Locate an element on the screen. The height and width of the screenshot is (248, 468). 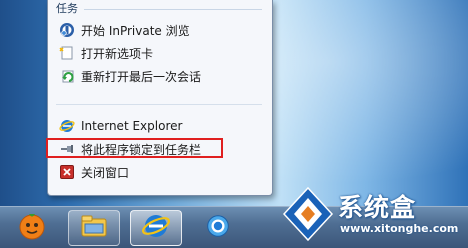
watermark-title: 系统盒 is located at coordinates (377, 207).